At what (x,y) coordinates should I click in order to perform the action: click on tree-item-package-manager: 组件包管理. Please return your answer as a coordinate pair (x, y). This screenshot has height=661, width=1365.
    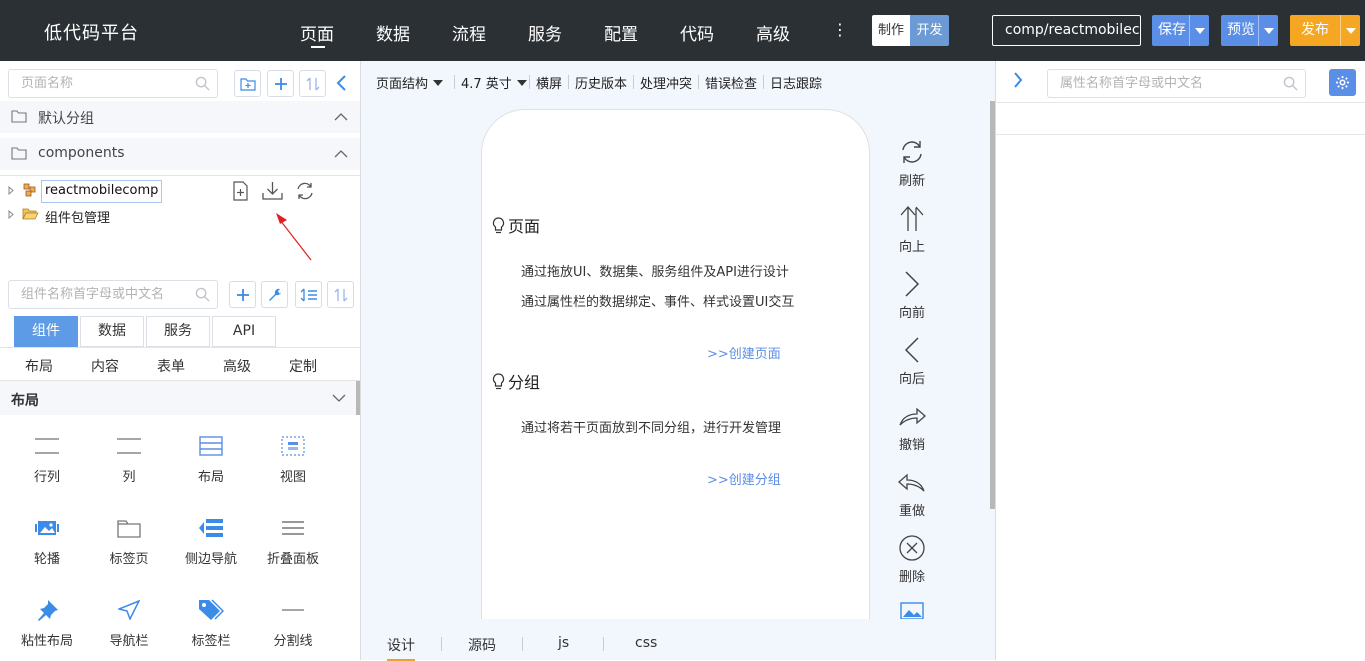
    Looking at the image, I should click on (77, 216).